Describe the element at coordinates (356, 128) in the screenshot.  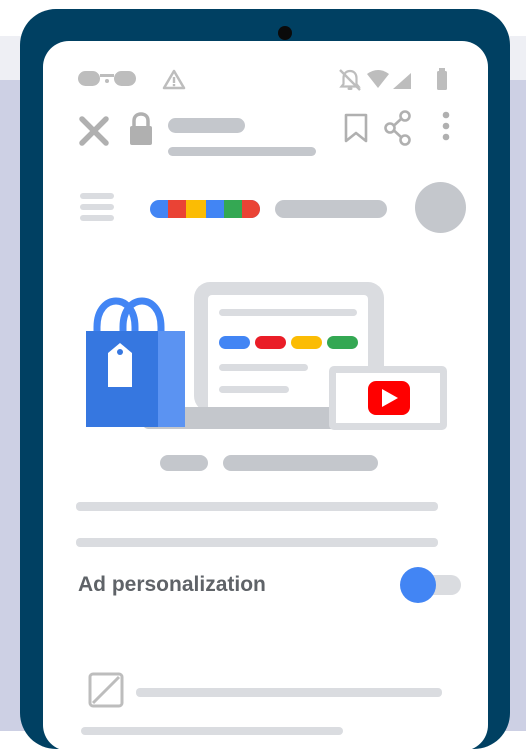
I see `bookmark-icon` at that location.